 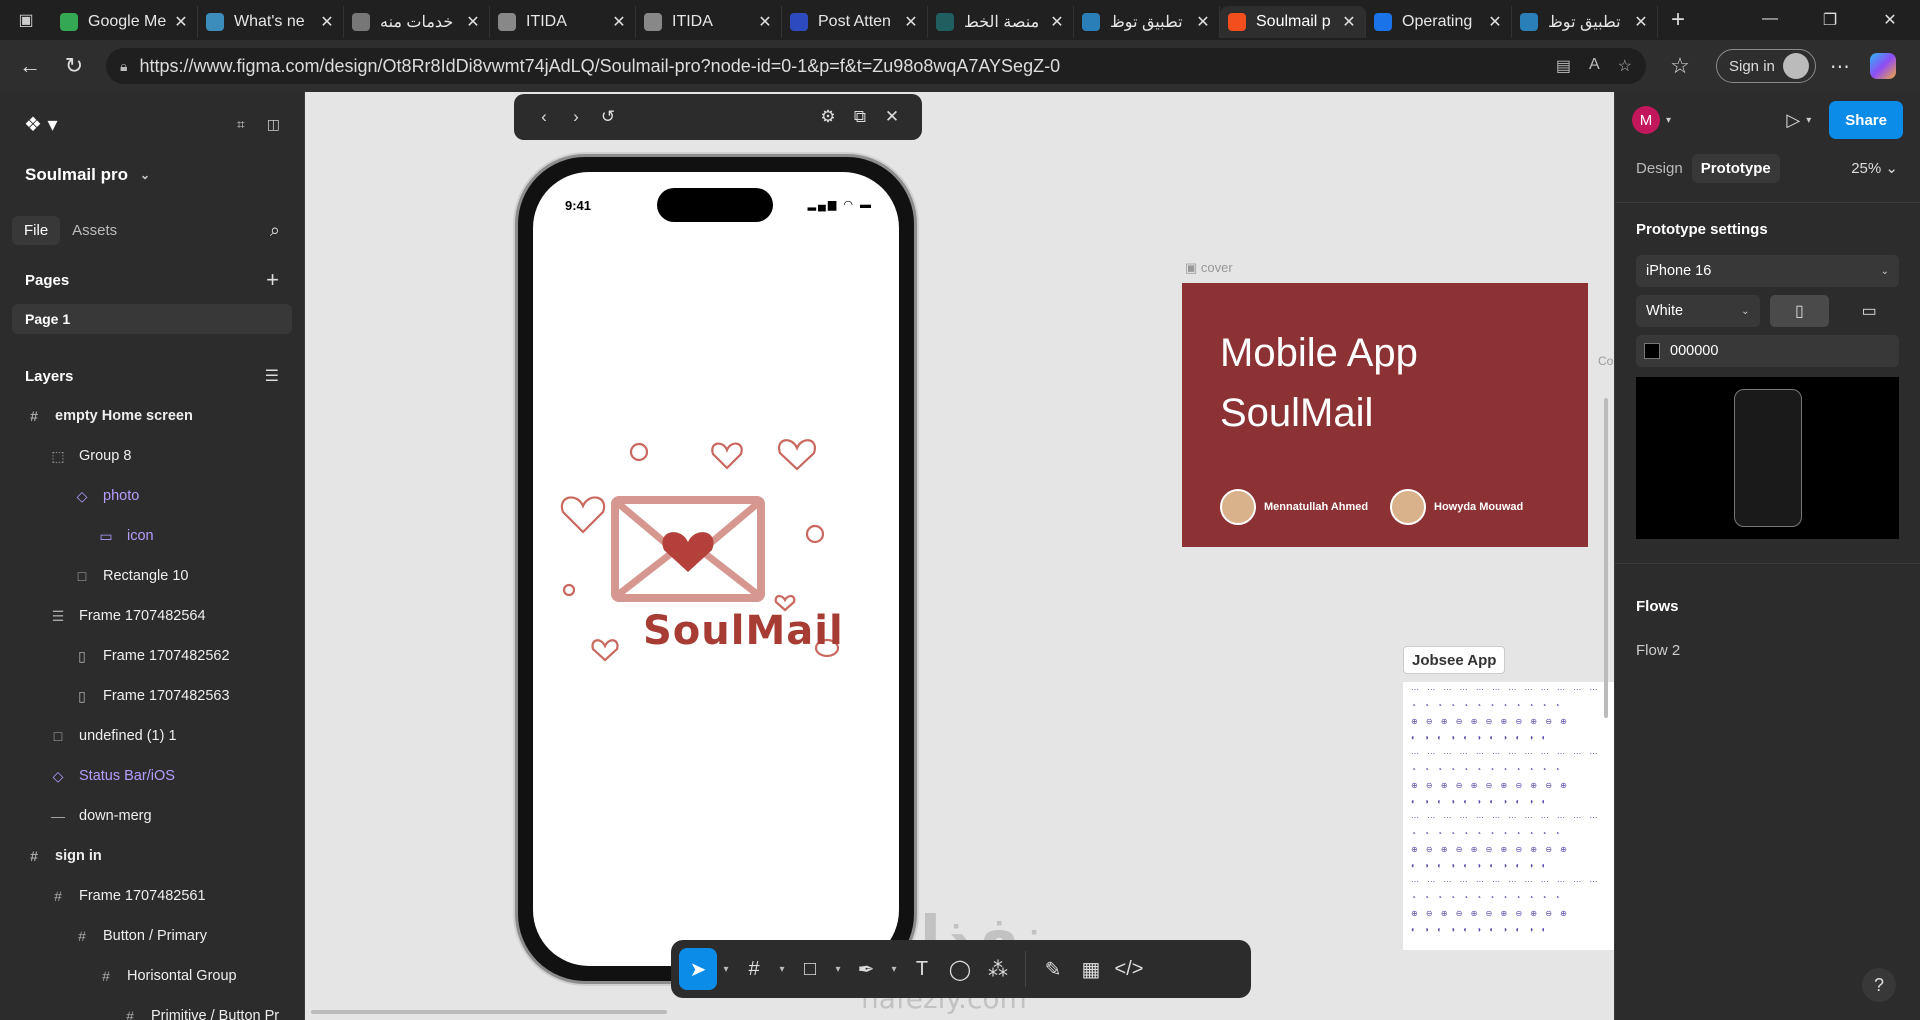 I want to click on pen-tool-icon: ✒, so click(x=866, y=969).